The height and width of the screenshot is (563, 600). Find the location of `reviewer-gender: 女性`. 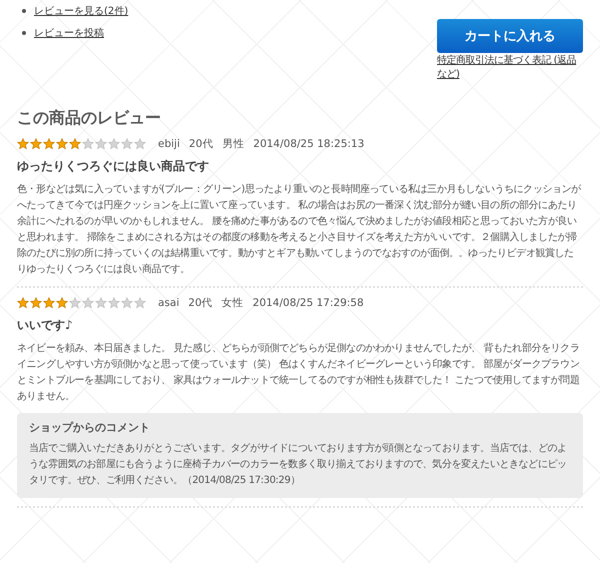

reviewer-gender: 女性 is located at coordinates (233, 303).